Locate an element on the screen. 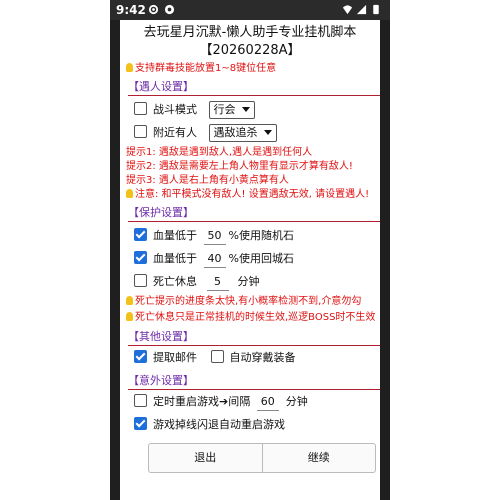 This screenshot has height=500, width=500. death-tip-2: 死亡休息只是正常挂机的时候生效,巡逻BOSS时不生效 is located at coordinates (250, 317).